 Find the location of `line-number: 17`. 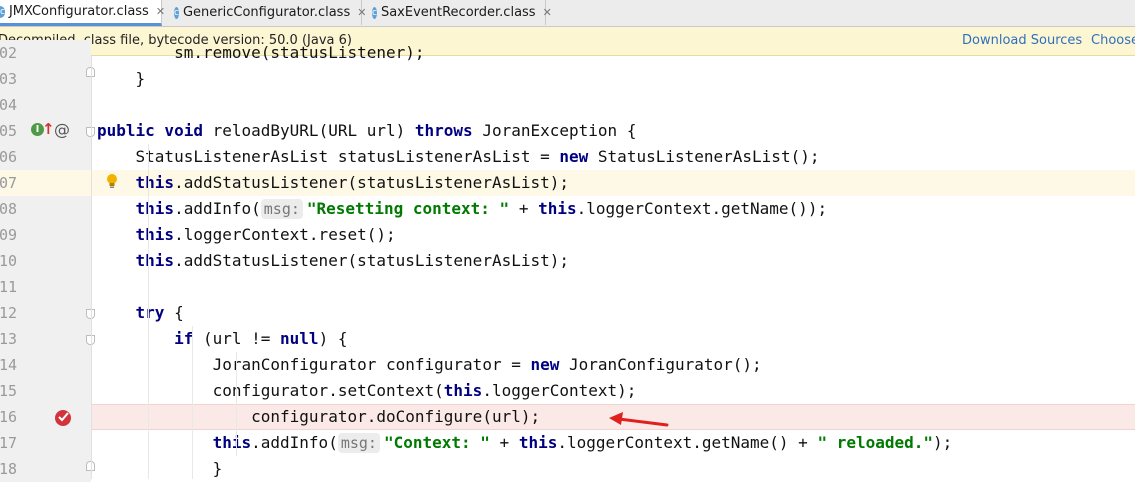

line-number: 17 is located at coordinates (9, 443).